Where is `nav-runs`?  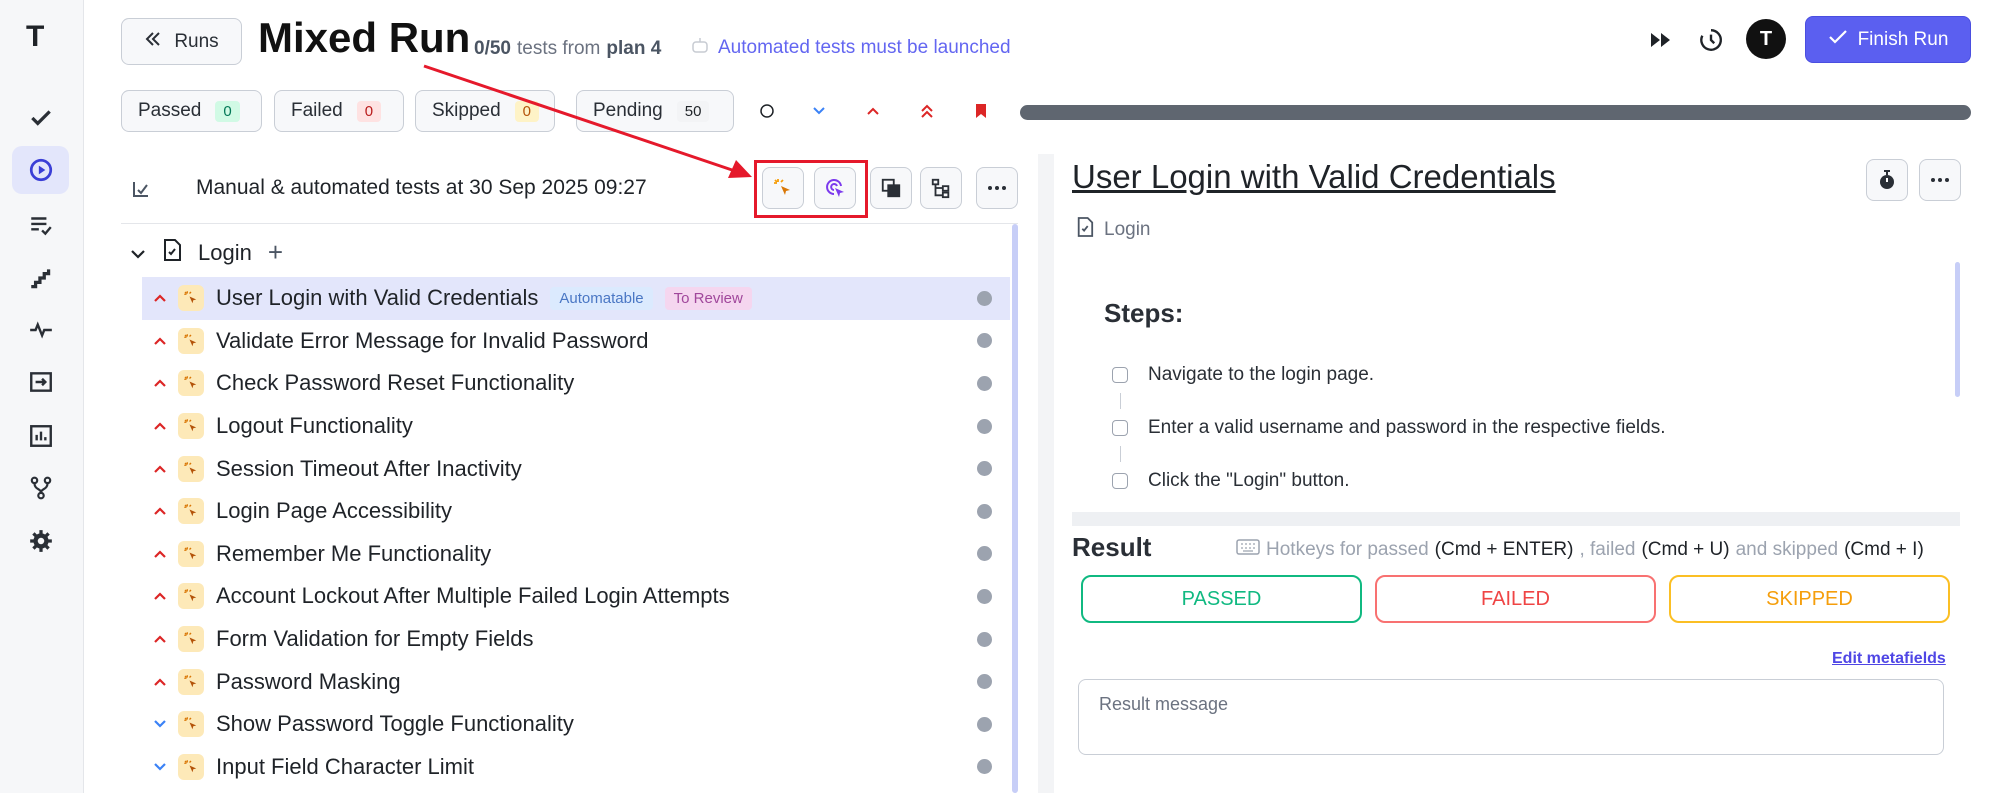
nav-runs is located at coordinates (40, 170).